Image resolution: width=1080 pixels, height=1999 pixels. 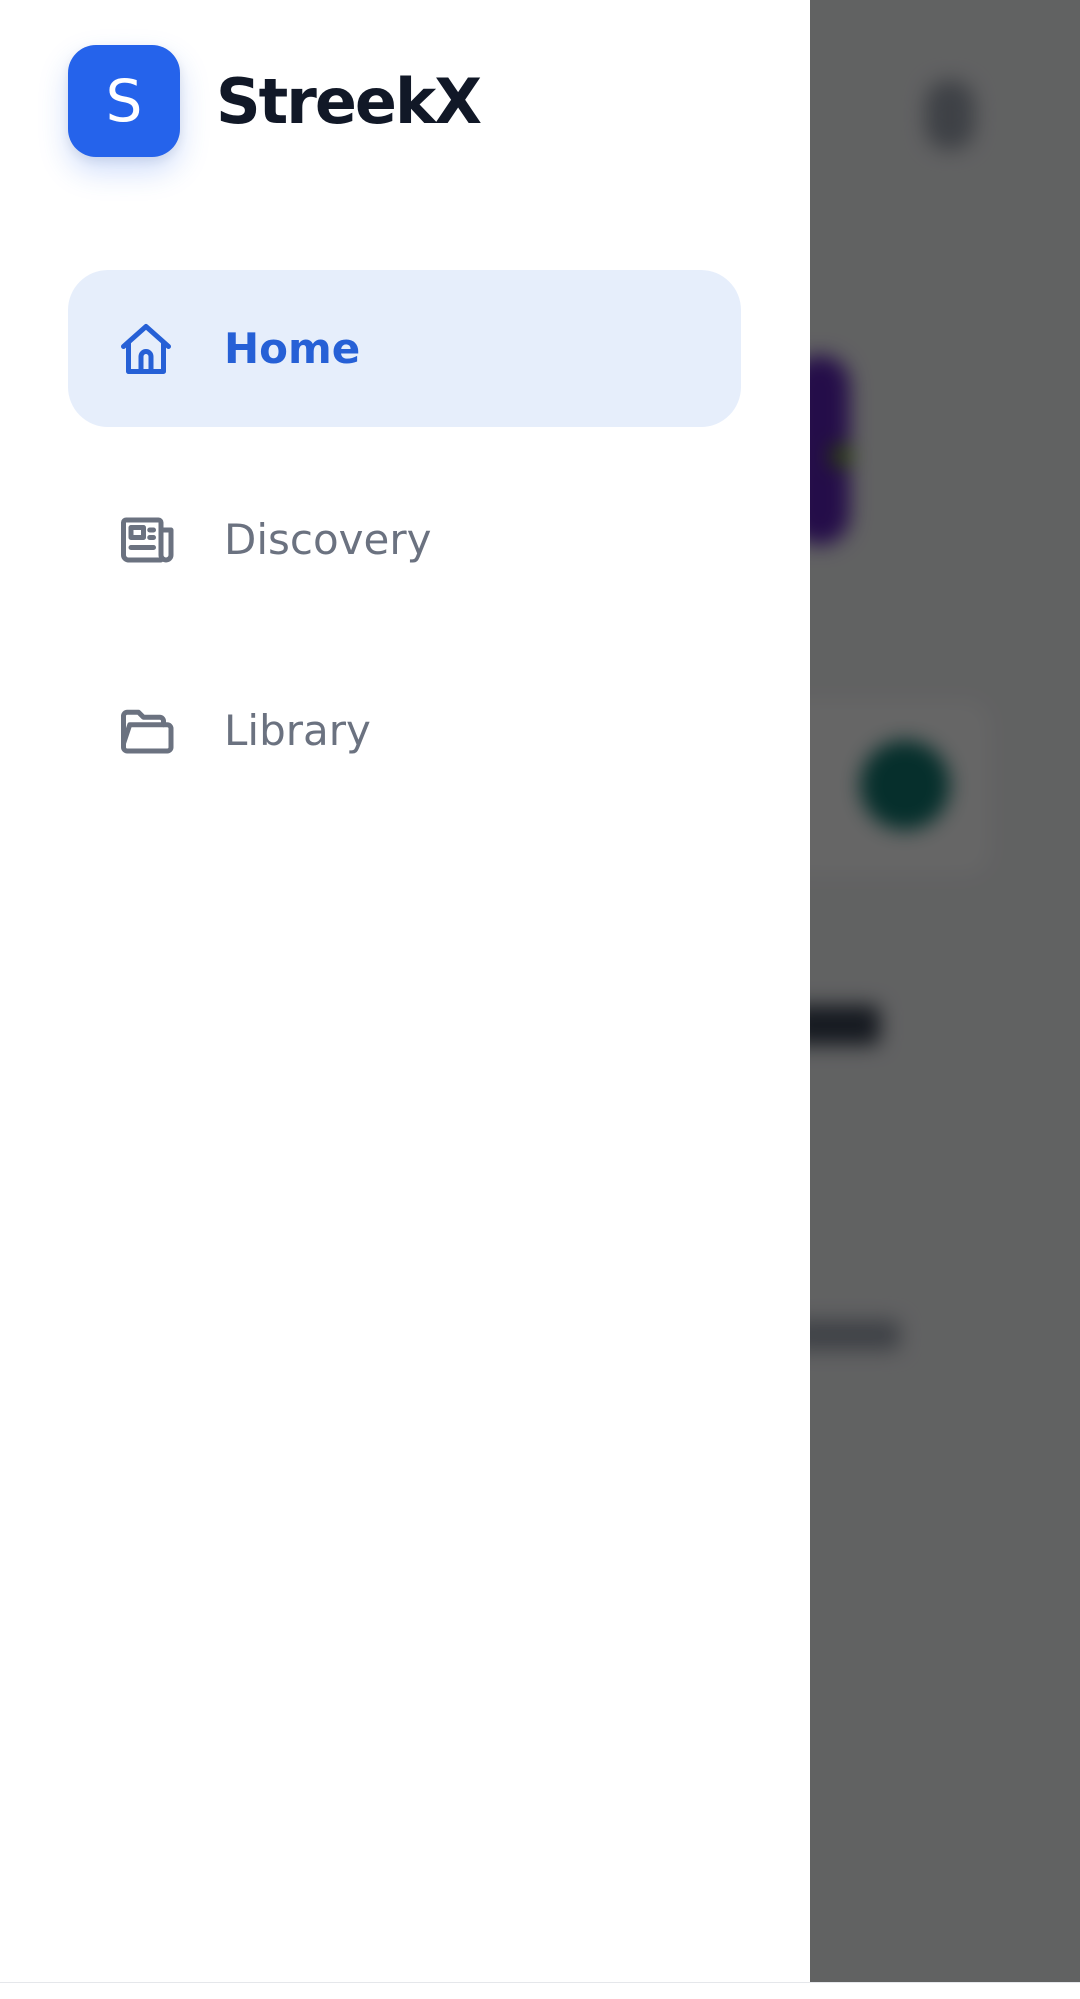 What do you see at coordinates (404, 730) in the screenshot?
I see `nav-item-library: Library` at bounding box center [404, 730].